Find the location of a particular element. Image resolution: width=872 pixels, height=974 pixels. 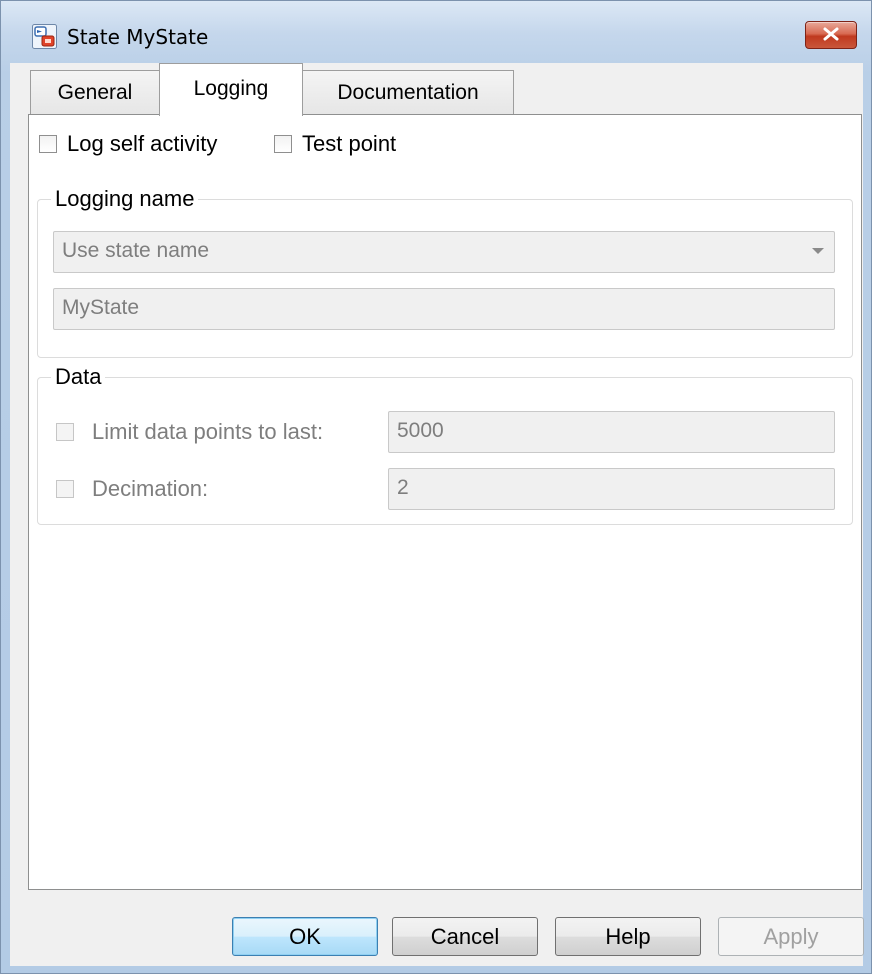

decimation-label: Decimation: is located at coordinates (150, 489).